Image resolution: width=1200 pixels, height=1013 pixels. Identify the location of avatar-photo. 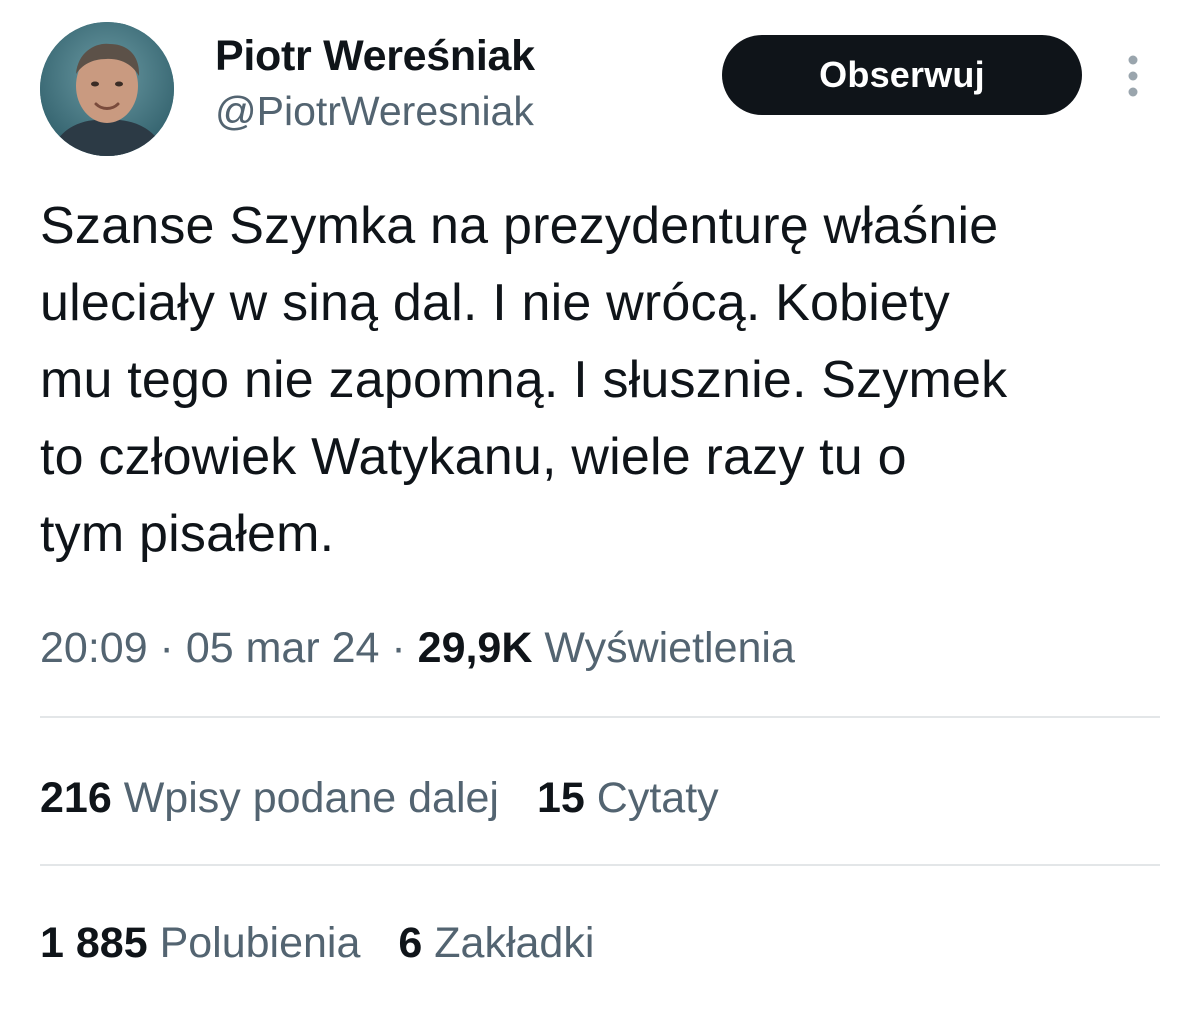
(107, 89).